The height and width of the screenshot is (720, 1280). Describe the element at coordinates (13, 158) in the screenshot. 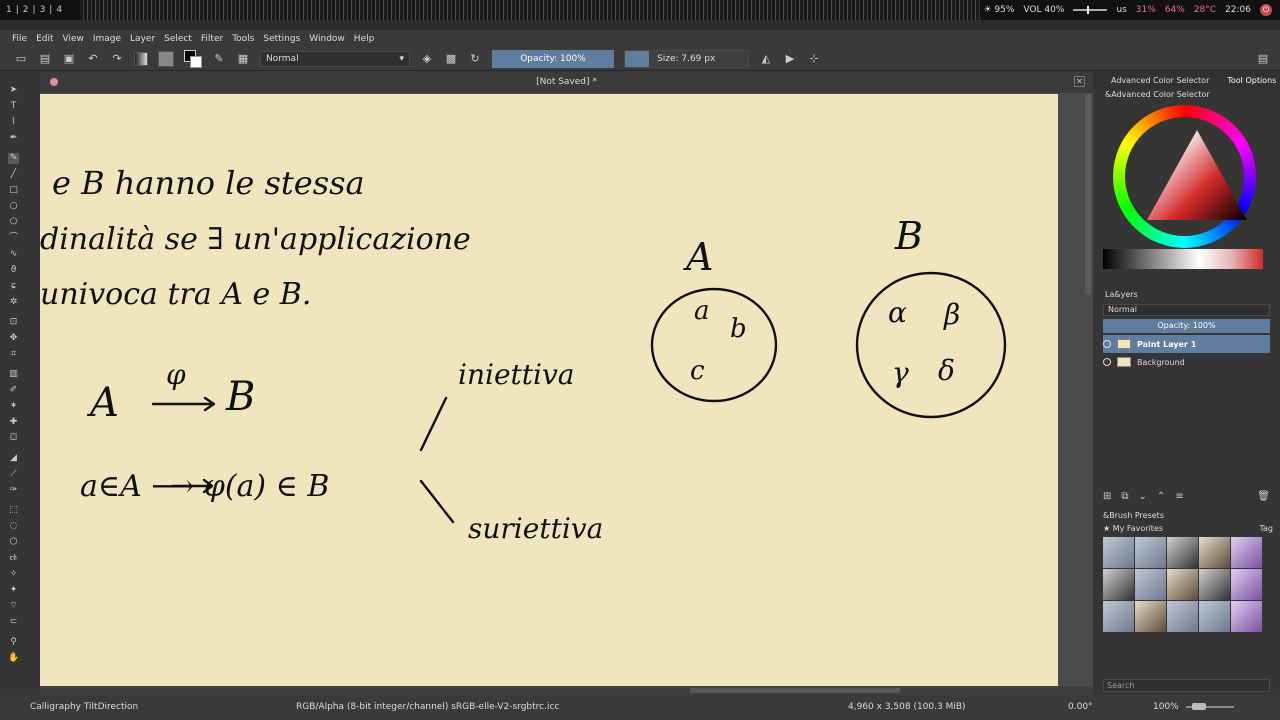

I see `freehand-brush-tool-icon: ✎` at that location.